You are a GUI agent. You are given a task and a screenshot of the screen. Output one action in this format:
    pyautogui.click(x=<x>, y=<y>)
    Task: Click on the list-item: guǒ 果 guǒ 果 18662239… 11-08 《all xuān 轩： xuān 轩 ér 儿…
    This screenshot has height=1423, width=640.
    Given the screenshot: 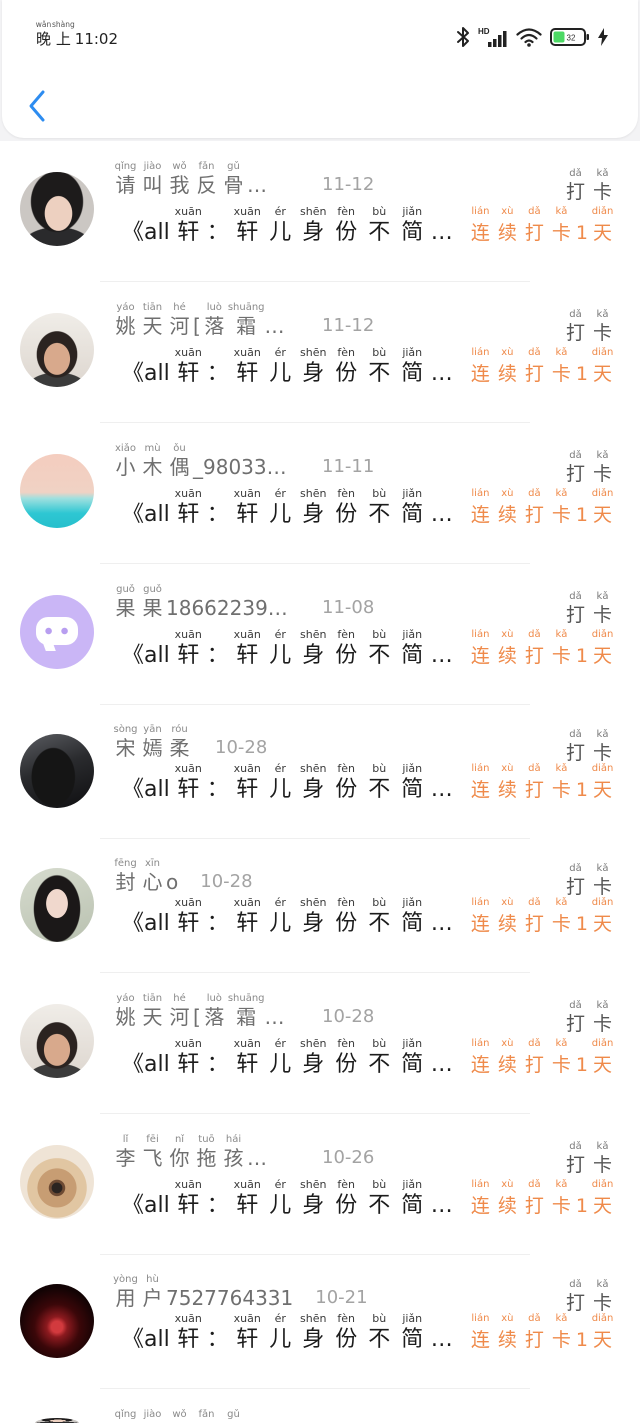 What is the action you would take?
    pyautogui.click(x=320, y=634)
    